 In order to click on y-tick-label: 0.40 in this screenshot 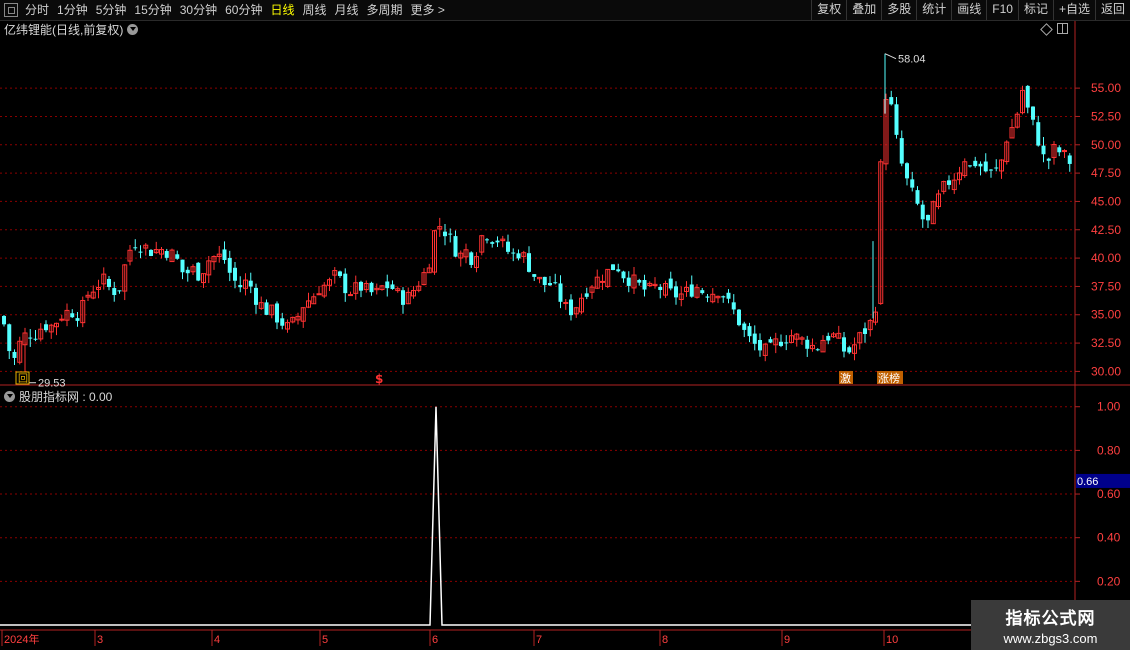, I will do `click(1109, 538)`.